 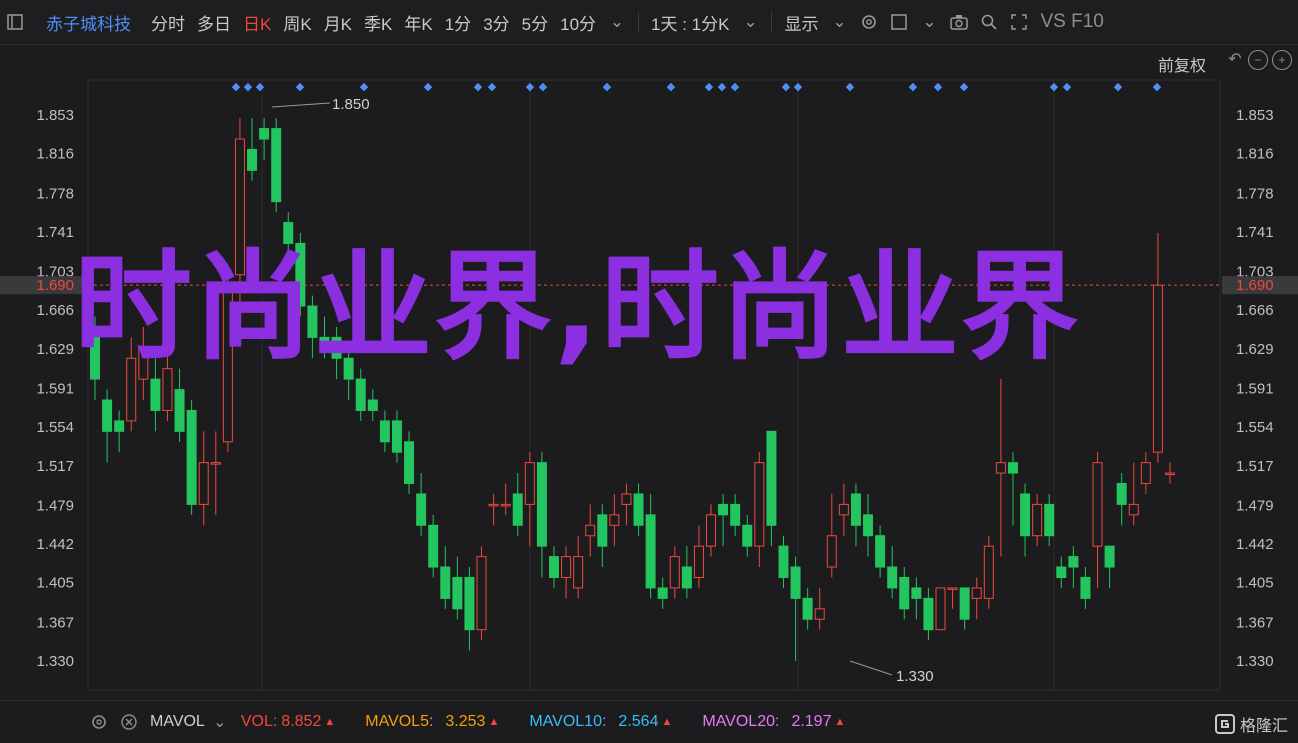 I want to click on interval-select: 1天 : 1分K, so click(x=690, y=22).